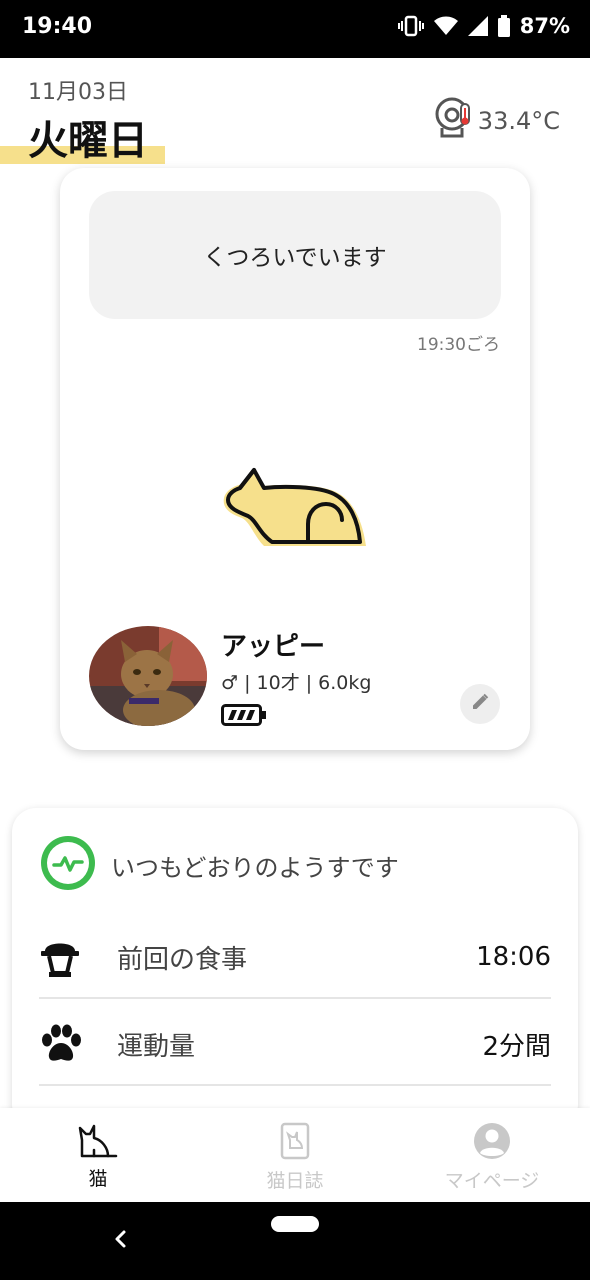 Image resolution: width=590 pixels, height=1280 pixels. What do you see at coordinates (295, 1143) in the screenshot?
I see `diary-icon` at bounding box center [295, 1143].